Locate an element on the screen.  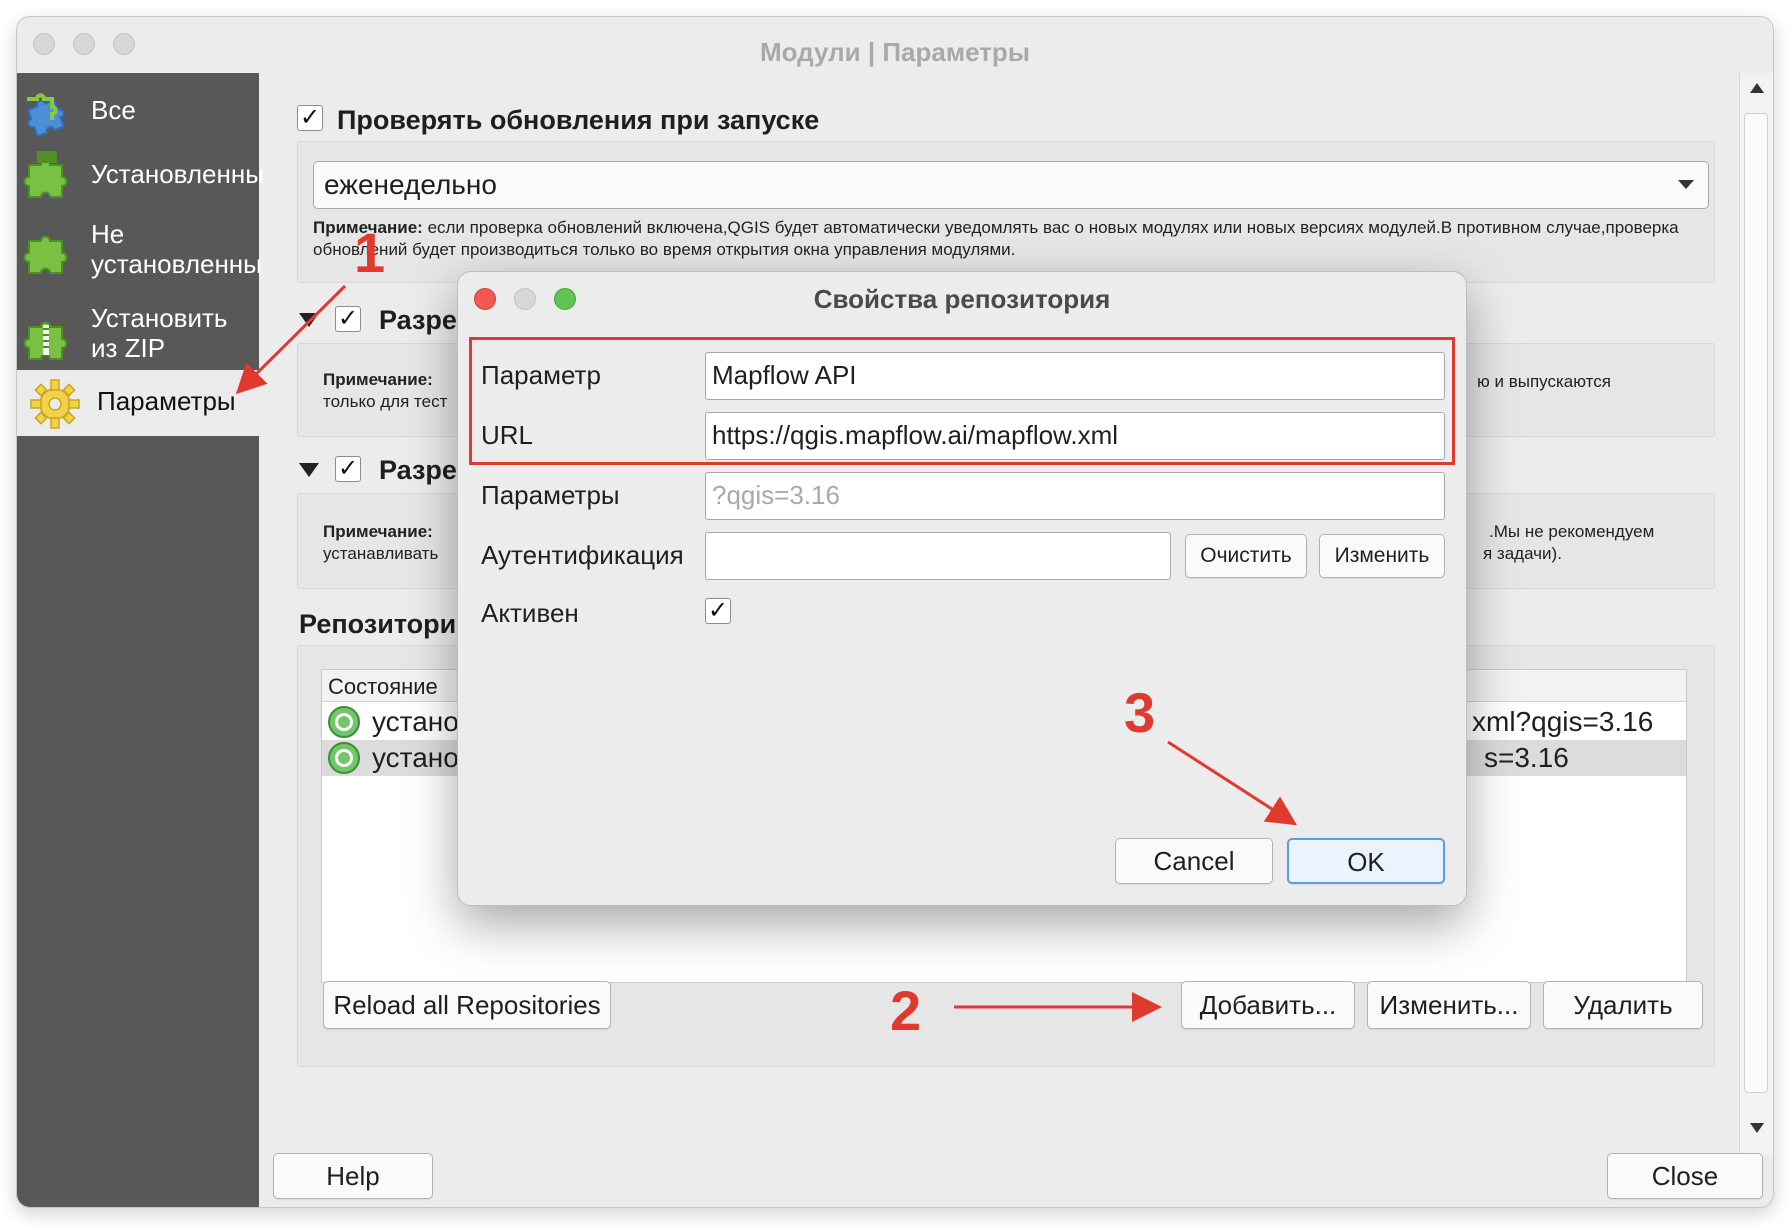
url-input: https://qgis.mapflow.ai/mapflow.xml is located at coordinates (1075, 436).